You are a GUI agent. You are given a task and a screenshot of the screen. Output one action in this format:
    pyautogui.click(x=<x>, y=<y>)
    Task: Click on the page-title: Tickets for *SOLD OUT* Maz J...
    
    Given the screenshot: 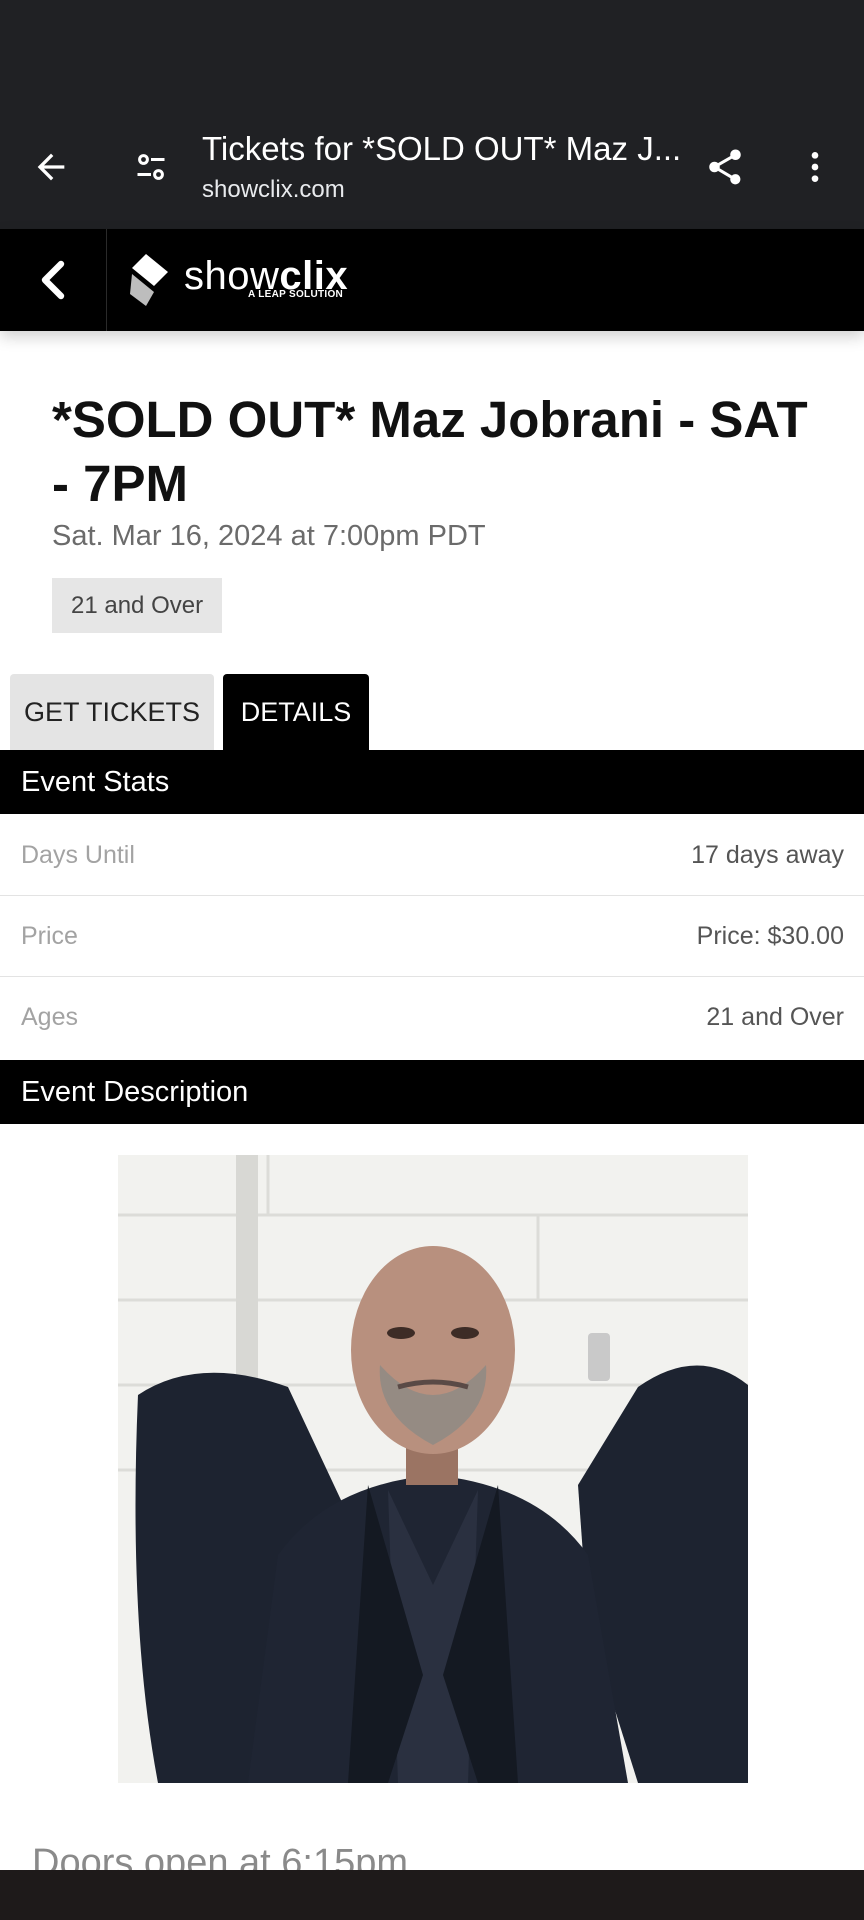 What is the action you would take?
    pyautogui.click(x=442, y=149)
    